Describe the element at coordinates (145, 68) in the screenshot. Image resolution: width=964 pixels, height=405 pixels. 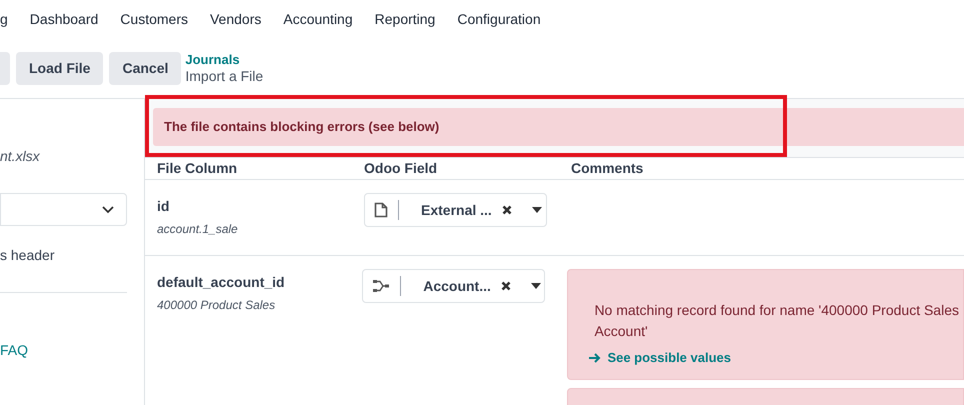
I see `toolbar-button: Cancel` at that location.